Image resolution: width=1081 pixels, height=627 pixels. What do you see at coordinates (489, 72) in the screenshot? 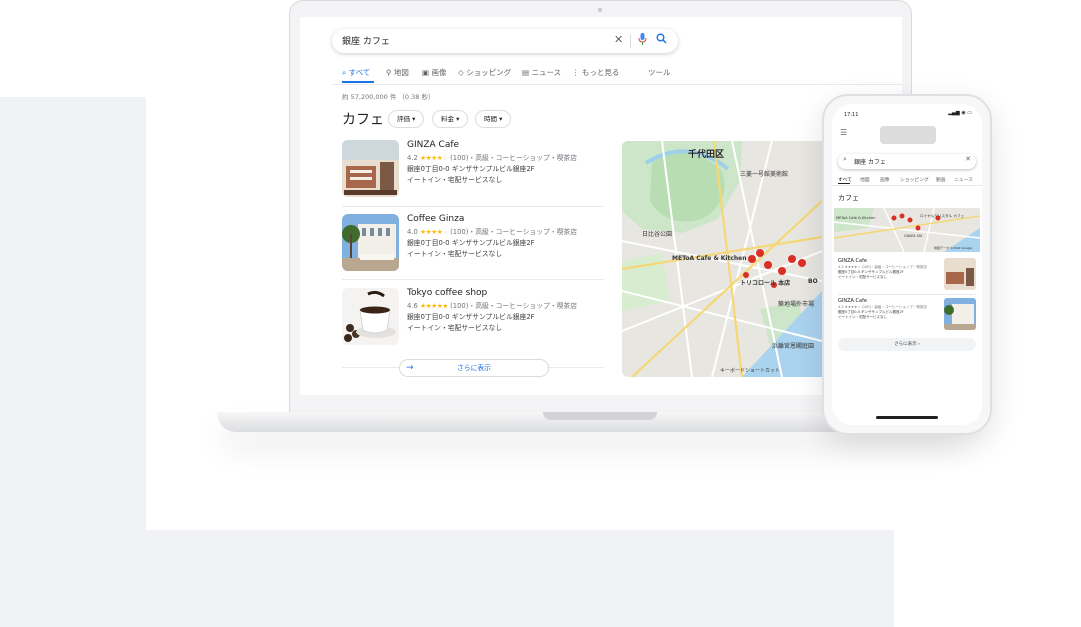
I see `tab-shopping-label: ショッピング` at bounding box center [489, 72].